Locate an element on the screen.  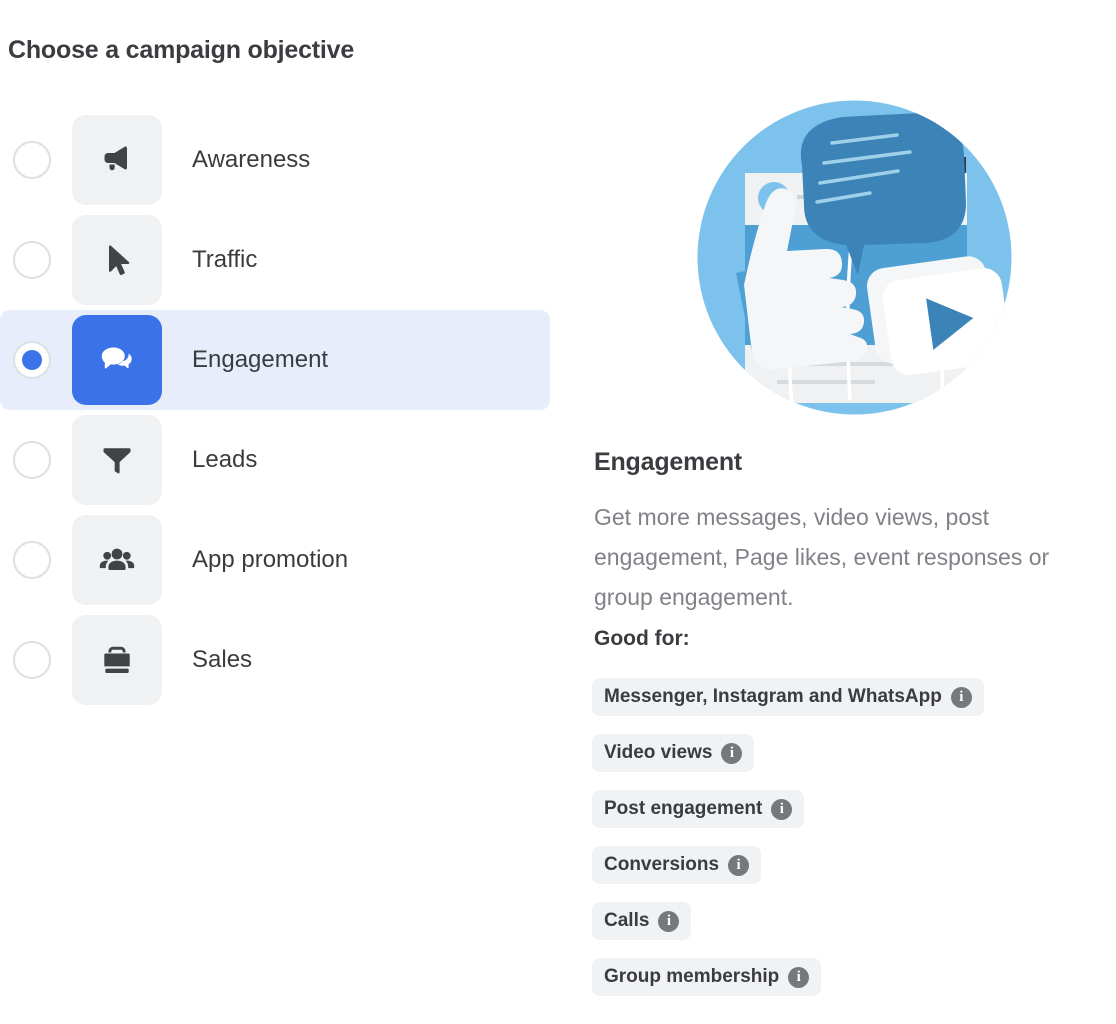
tag-pill: Messenger, Instagram and WhatsApp i is located at coordinates (788, 697).